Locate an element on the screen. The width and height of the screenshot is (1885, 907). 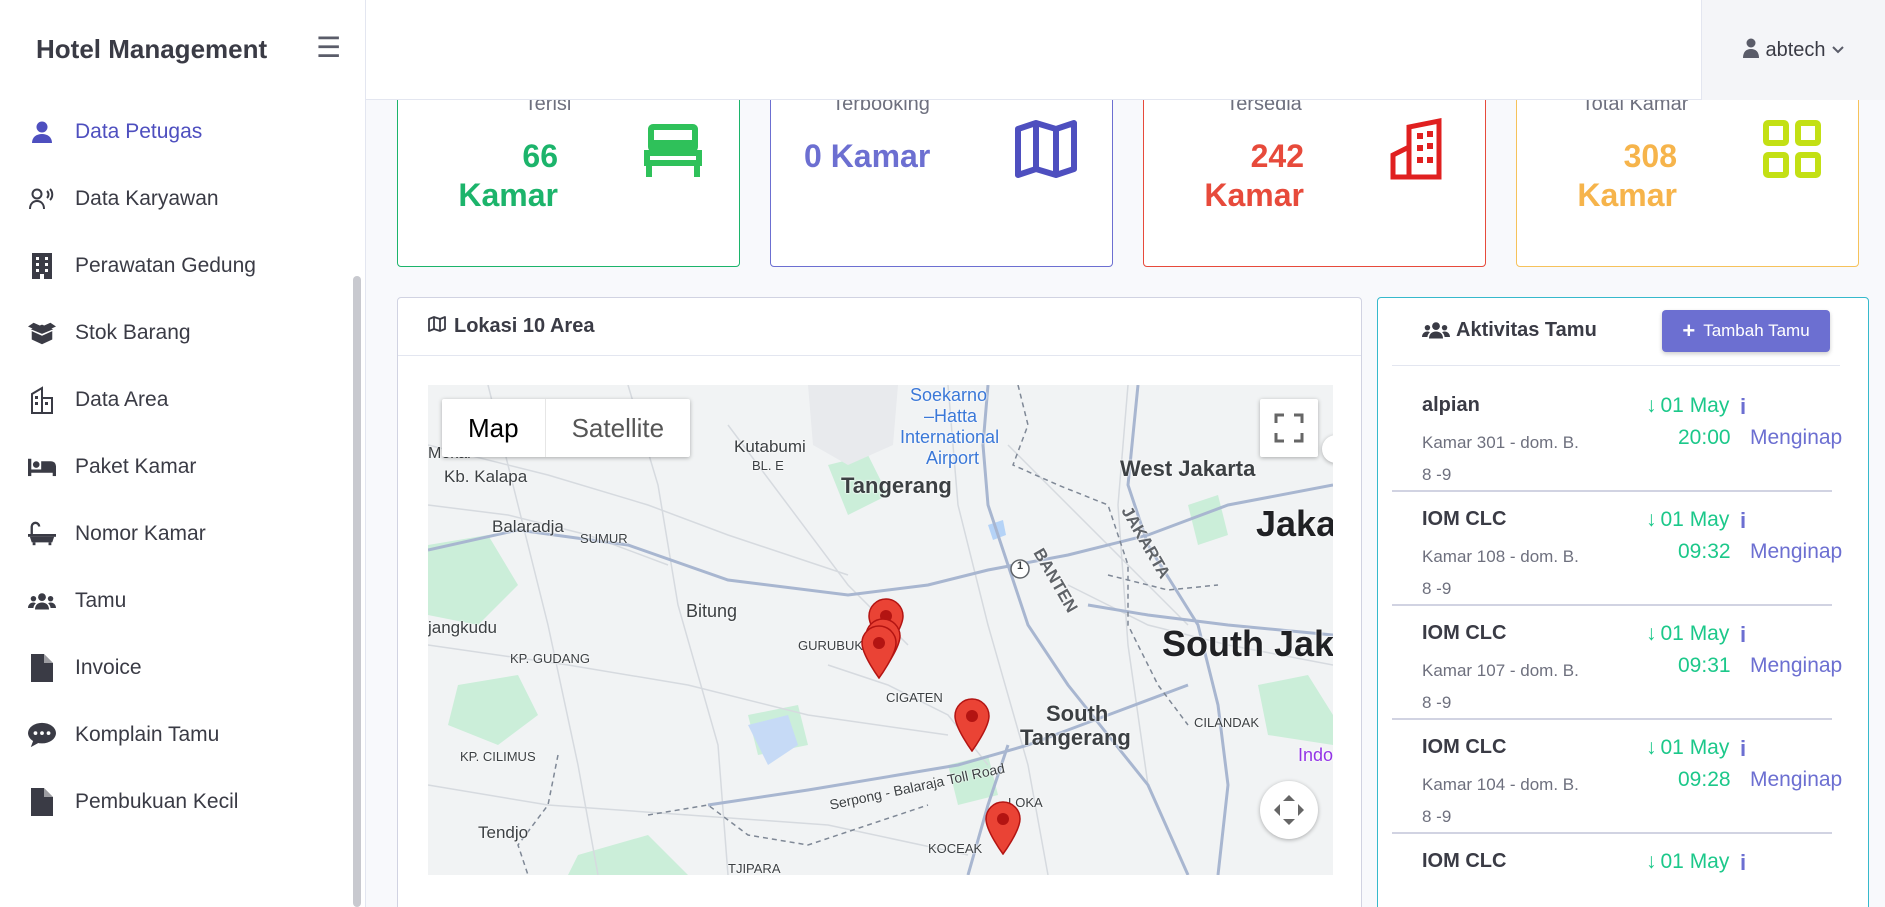
sidebar-item-label: Stok Barang is located at coordinates (133, 332).